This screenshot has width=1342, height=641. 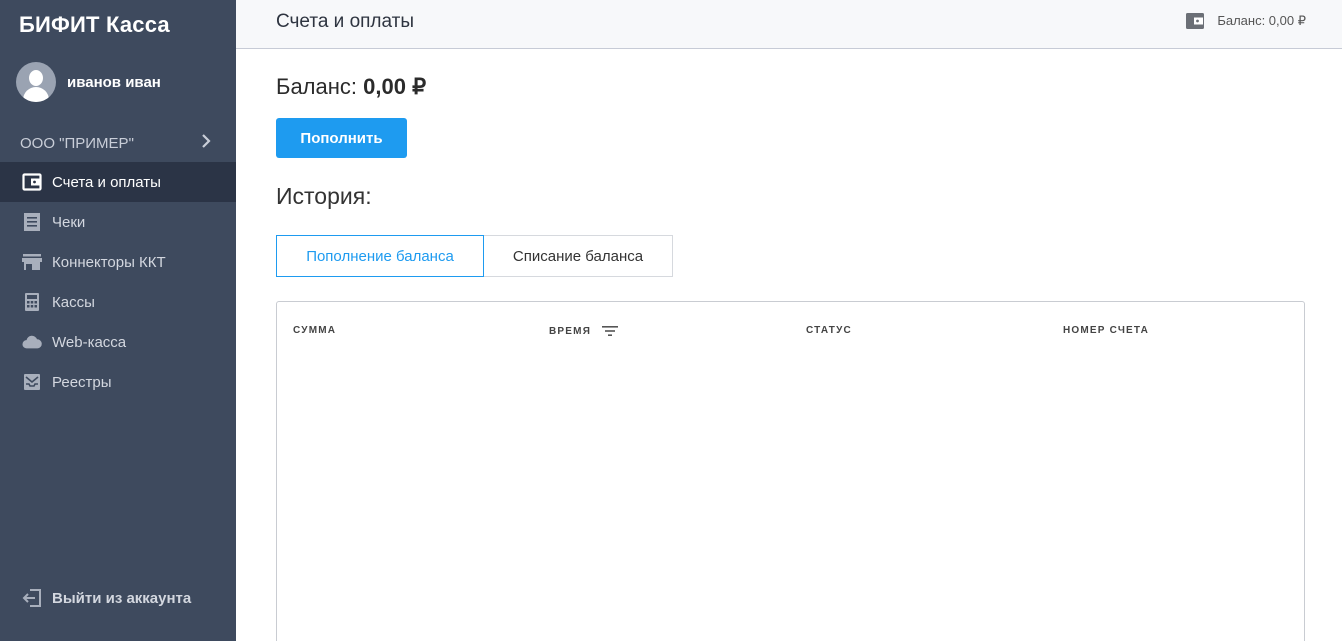 What do you see at coordinates (106, 182) in the screenshot?
I see `sidebar-item-label: Счета и оплаты` at bounding box center [106, 182].